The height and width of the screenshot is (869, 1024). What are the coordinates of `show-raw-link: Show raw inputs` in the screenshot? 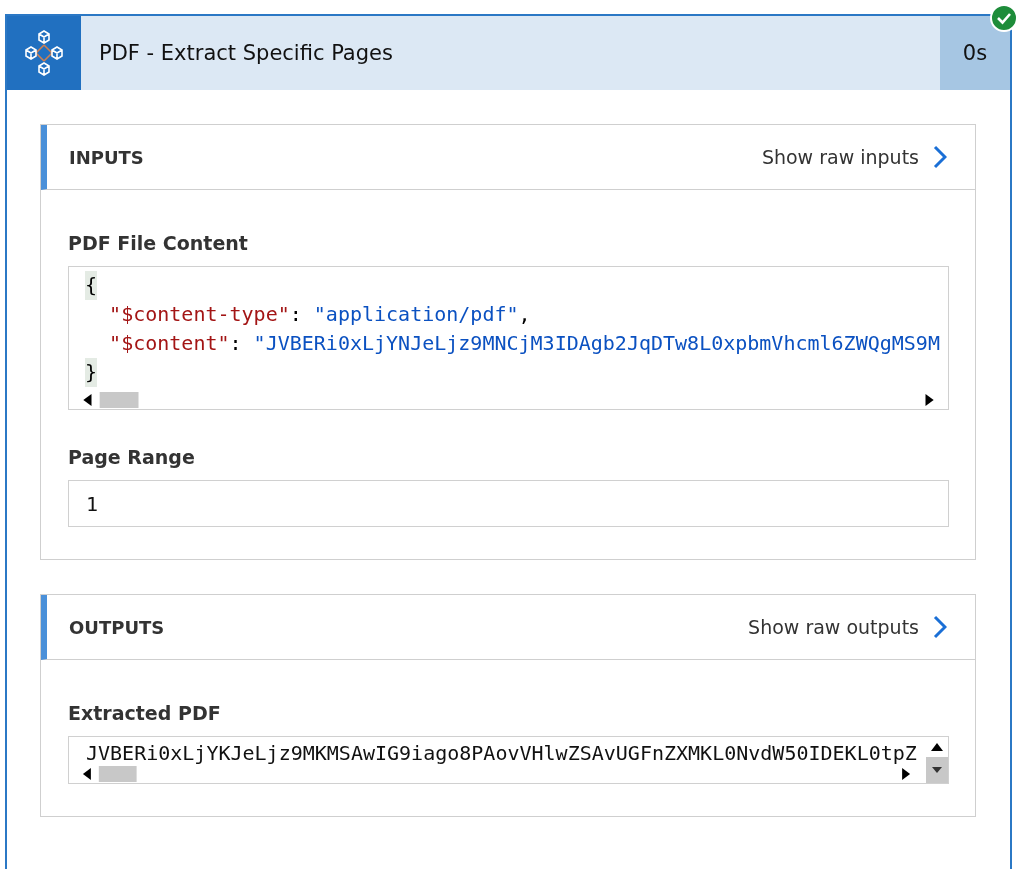 It's located at (854, 157).